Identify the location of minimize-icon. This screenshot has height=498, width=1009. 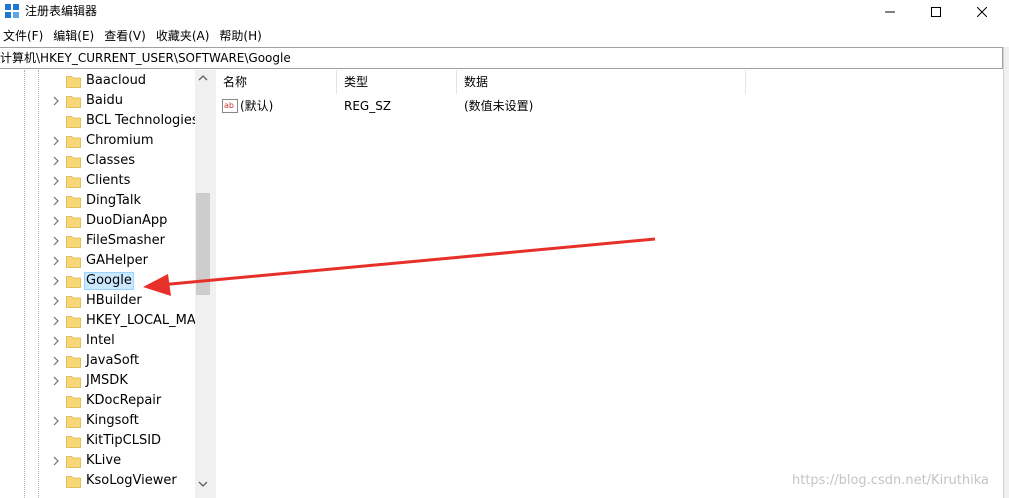
(890, 12).